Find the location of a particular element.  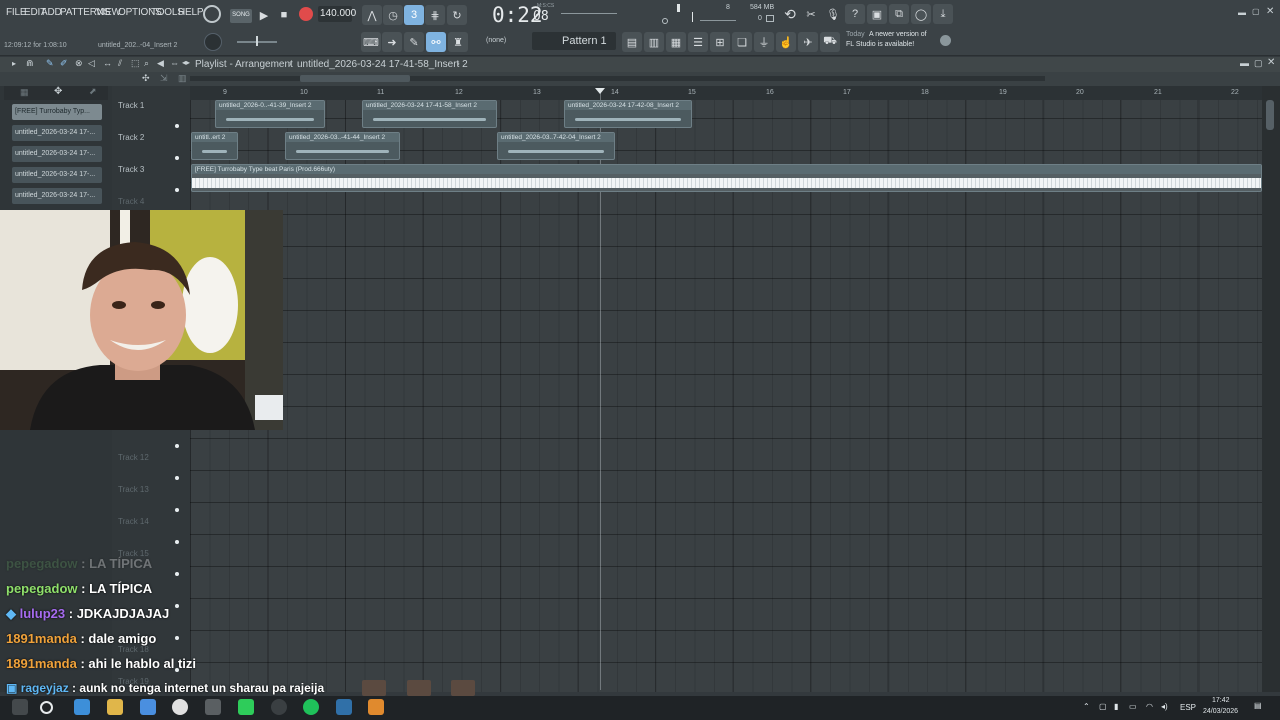

playback-tool-icon: ◀ is located at coordinates (160, 63).